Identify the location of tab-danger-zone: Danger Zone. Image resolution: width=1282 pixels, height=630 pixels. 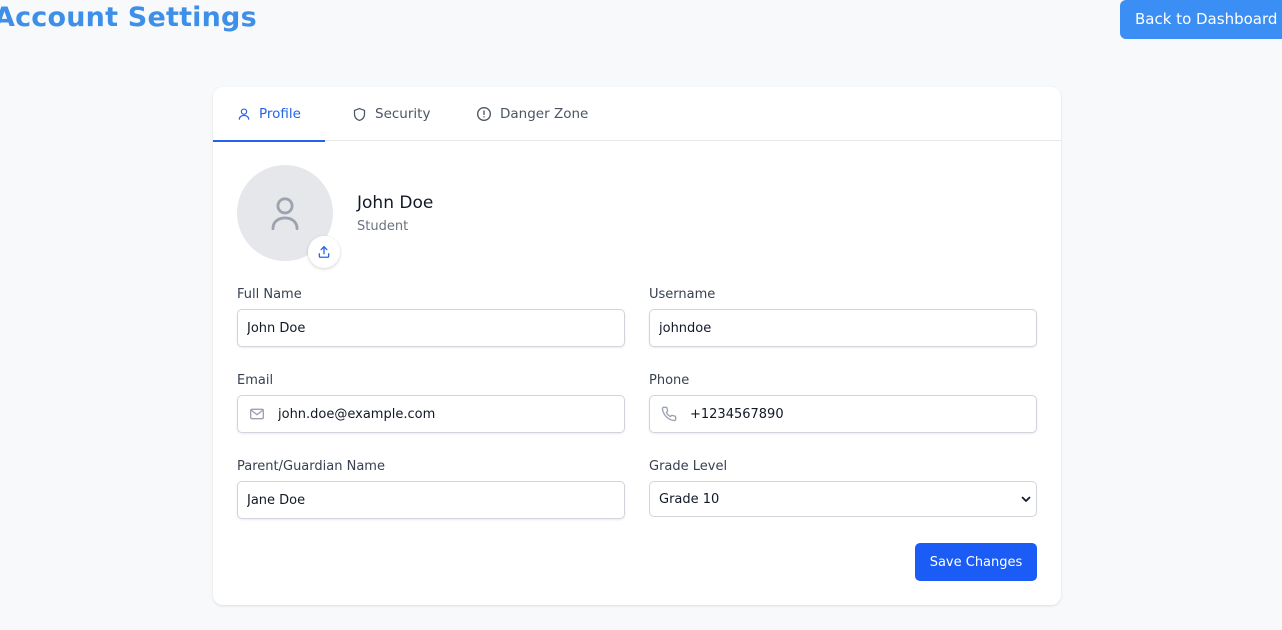
(532, 114).